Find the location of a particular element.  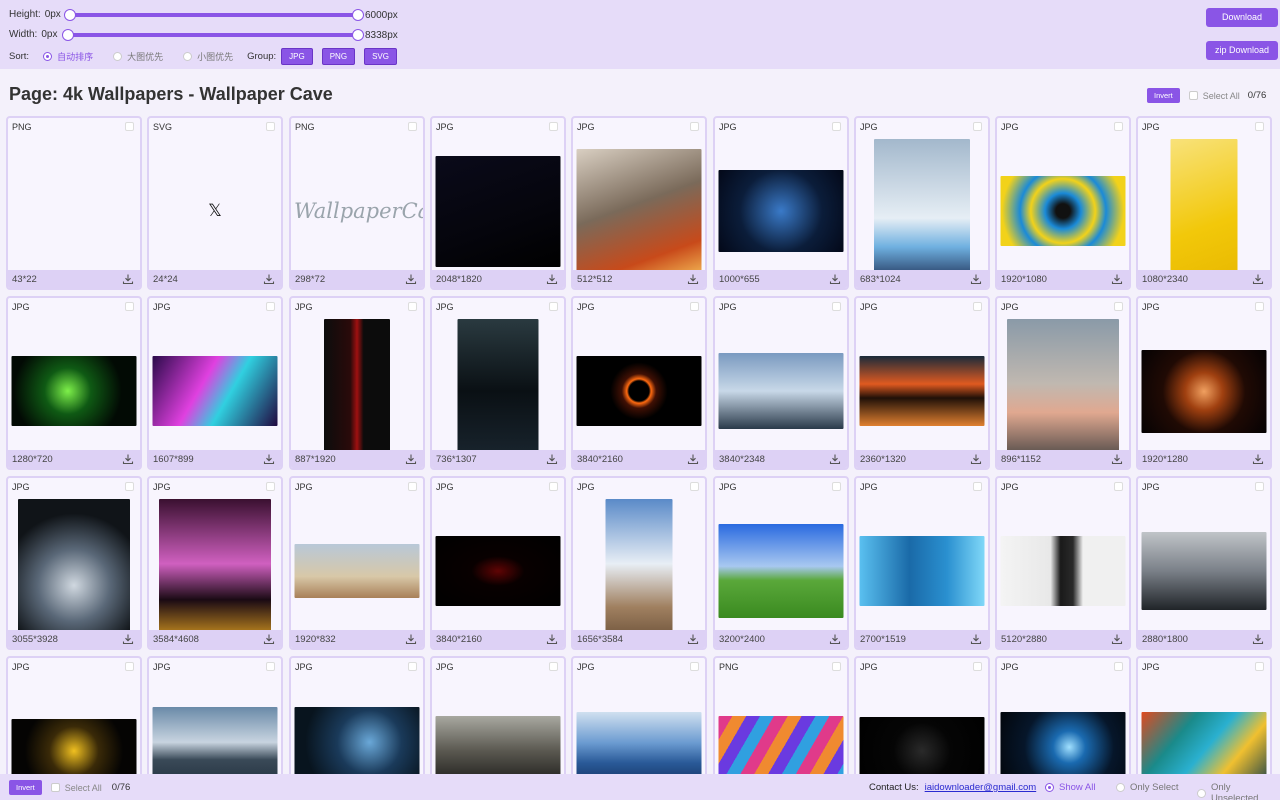

image-card: PNG 43*22 is located at coordinates (74, 203).